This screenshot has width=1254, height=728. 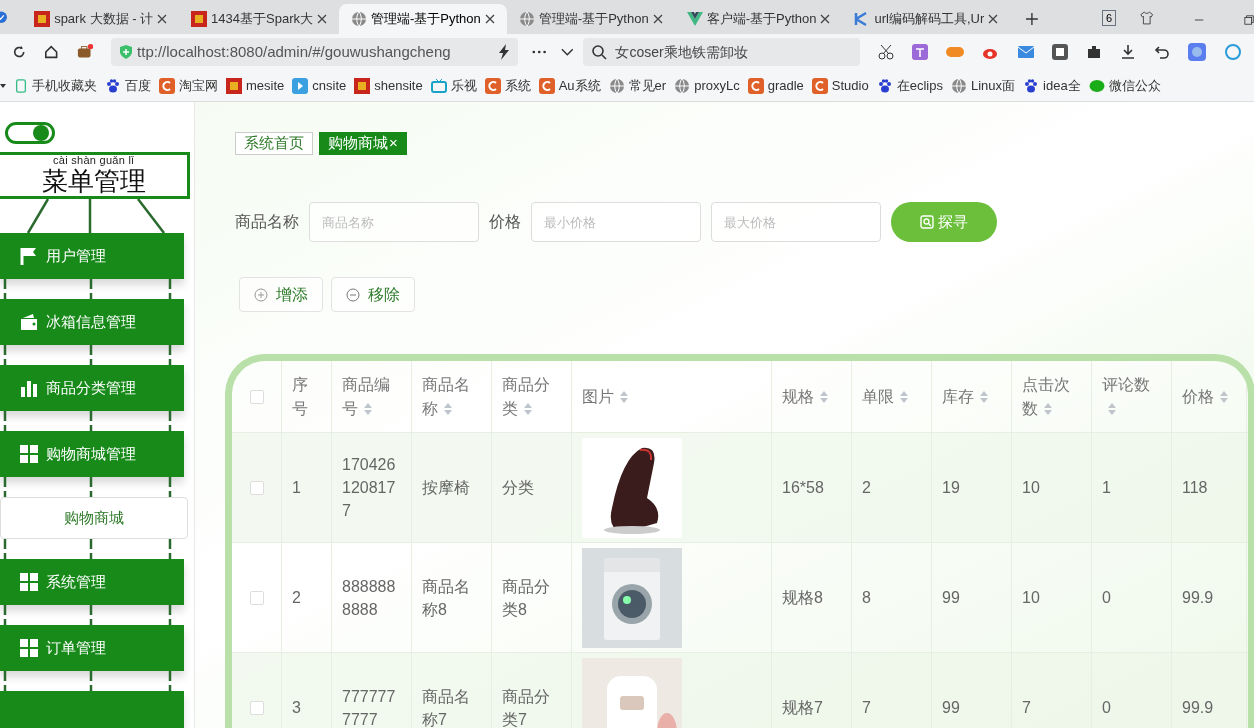 What do you see at coordinates (394, 222) in the screenshot?
I see `input-field: 商品名称` at bounding box center [394, 222].